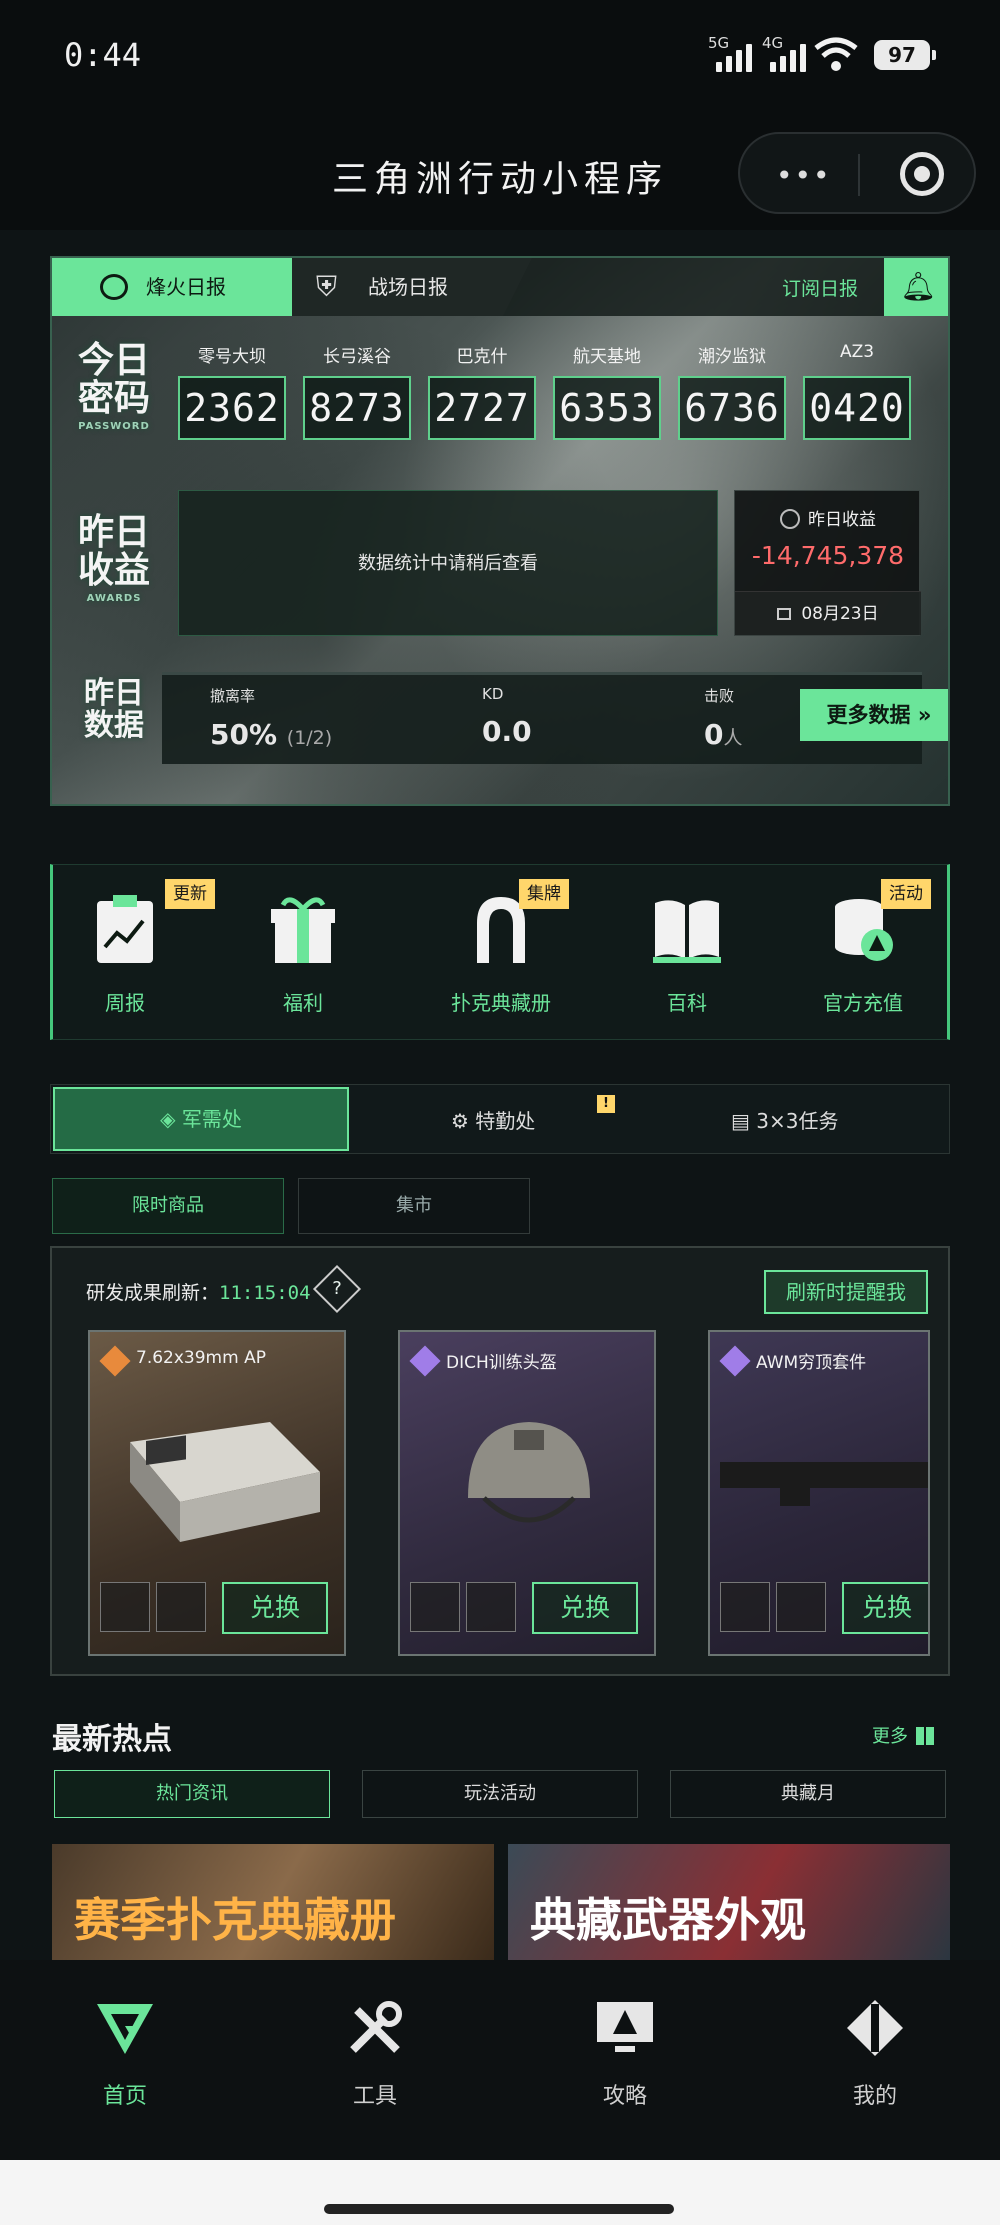 Image resolution: width=1000 pixels, height=2225 pixels. Describe the element at coordinates (784, 1119) in the screenshot. I see `tab-3x3-tasks: ▤ 3×3任务` at that location.